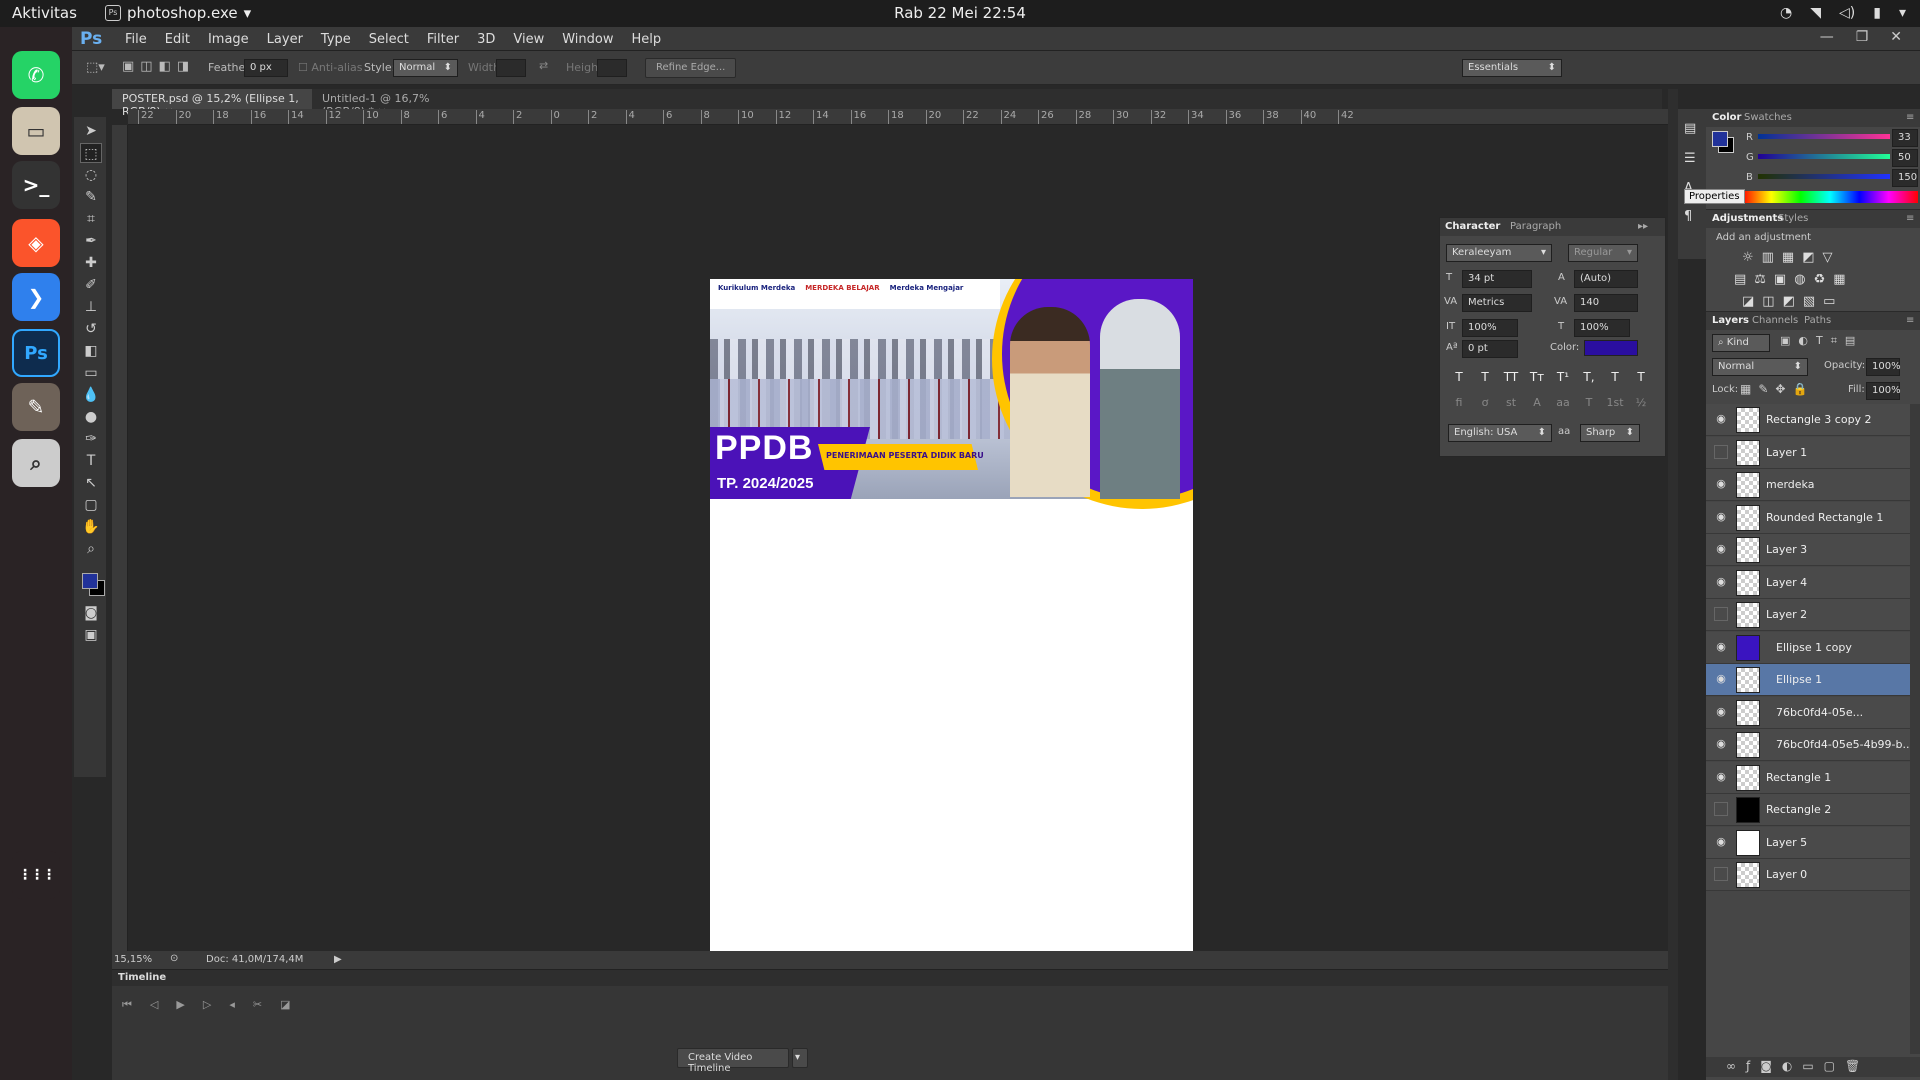  What do you see at coordinates (1690, 128) in the screenshot?
I see `history-icon: ▤` at bounding box center [1690, 128].